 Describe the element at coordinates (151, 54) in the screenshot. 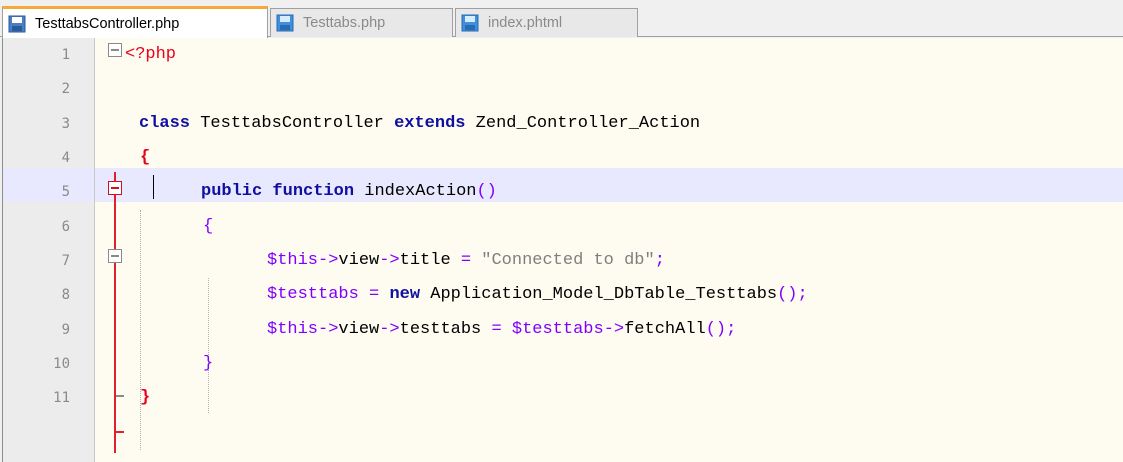

I see `php-open-tag: <?php` at that location.